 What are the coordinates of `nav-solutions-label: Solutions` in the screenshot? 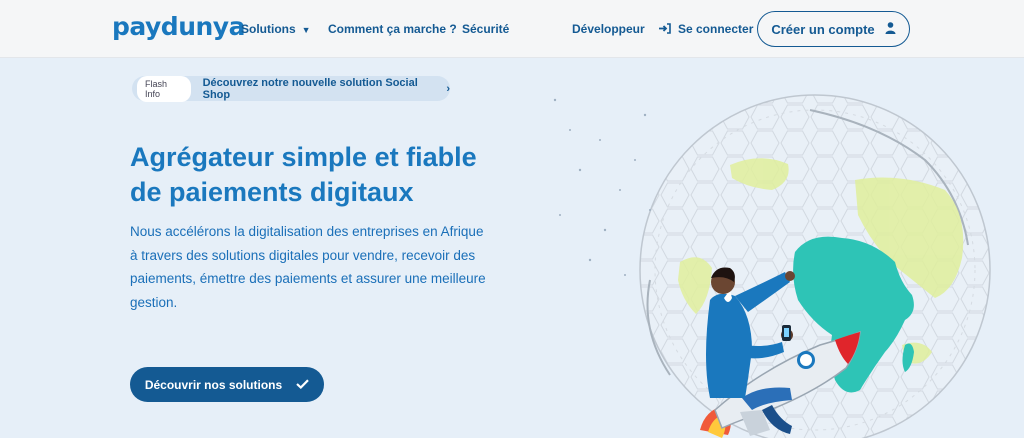 It's located at (268, 29).